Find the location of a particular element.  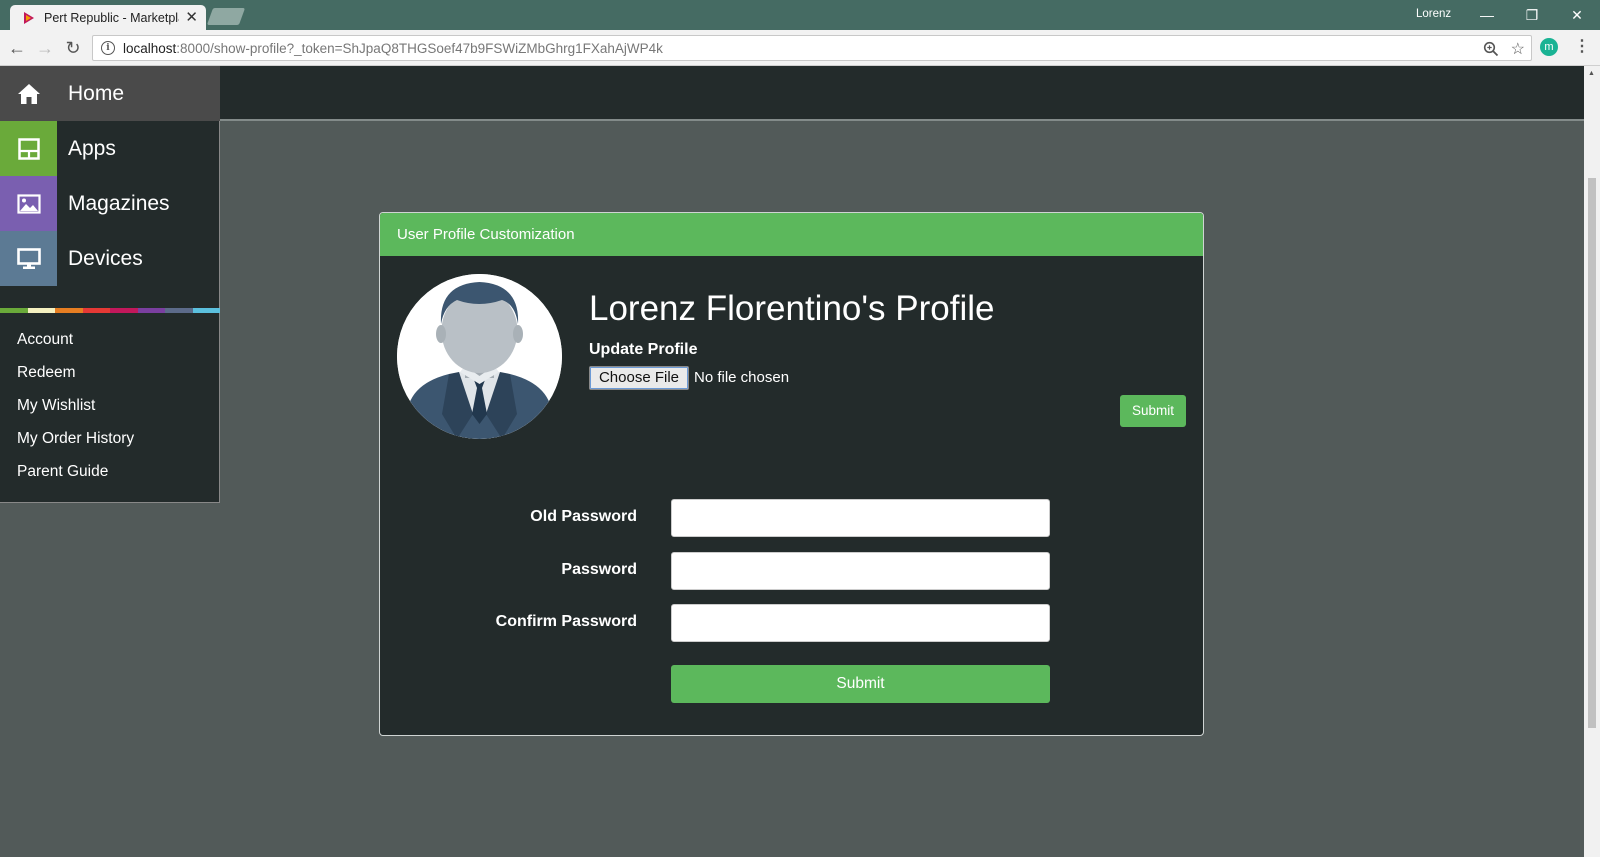

file-status-text: No file chosen is located at coordinates (742, 377).